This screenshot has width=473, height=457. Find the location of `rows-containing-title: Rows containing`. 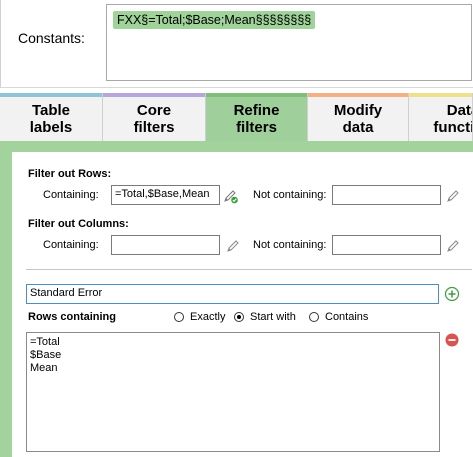

rows-containing-title: Rows containing is located at coordinates (72, 317).